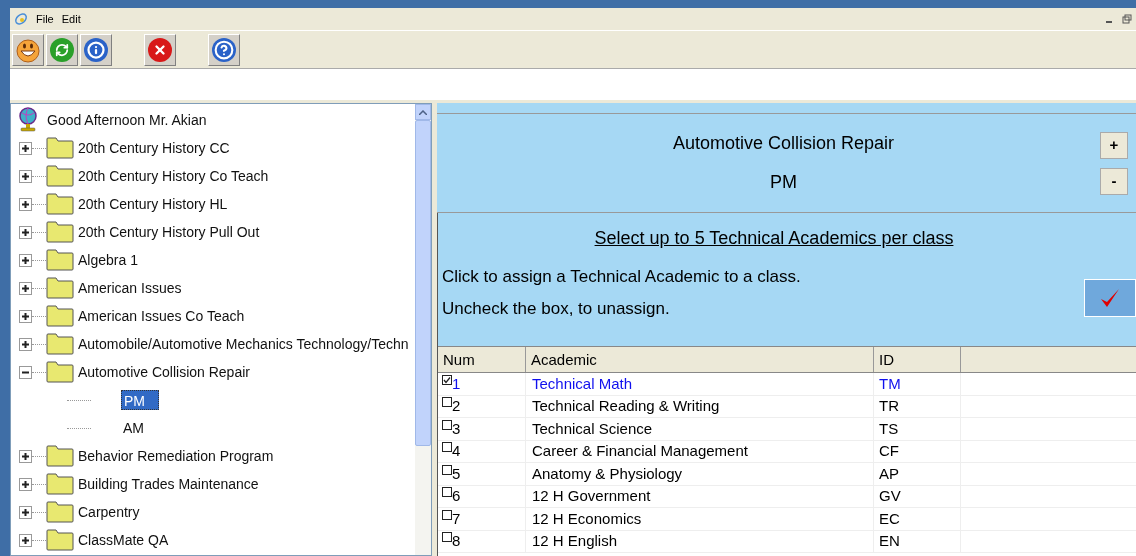 The height and width of the screenshot is (556, 1136). What do you see at coordinates (917, 406) in the screenshot?
I see `table-cell: TR` at bounding box center [917, 406].